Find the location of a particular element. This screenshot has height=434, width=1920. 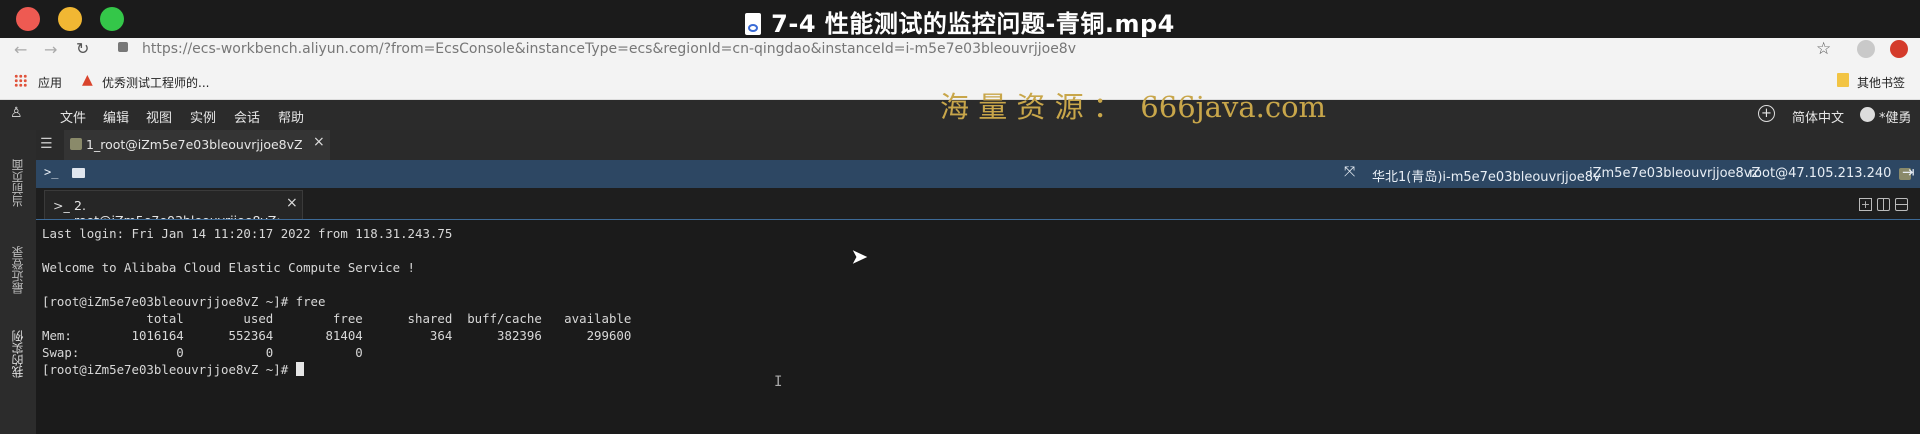

logout-icon: ⇥ is located at coordinates (1908, 172).